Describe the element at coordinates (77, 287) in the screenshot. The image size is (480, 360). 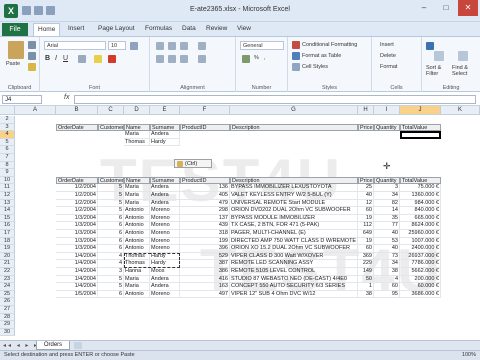
I see `cell-b24: 1/4/2004` at that location.